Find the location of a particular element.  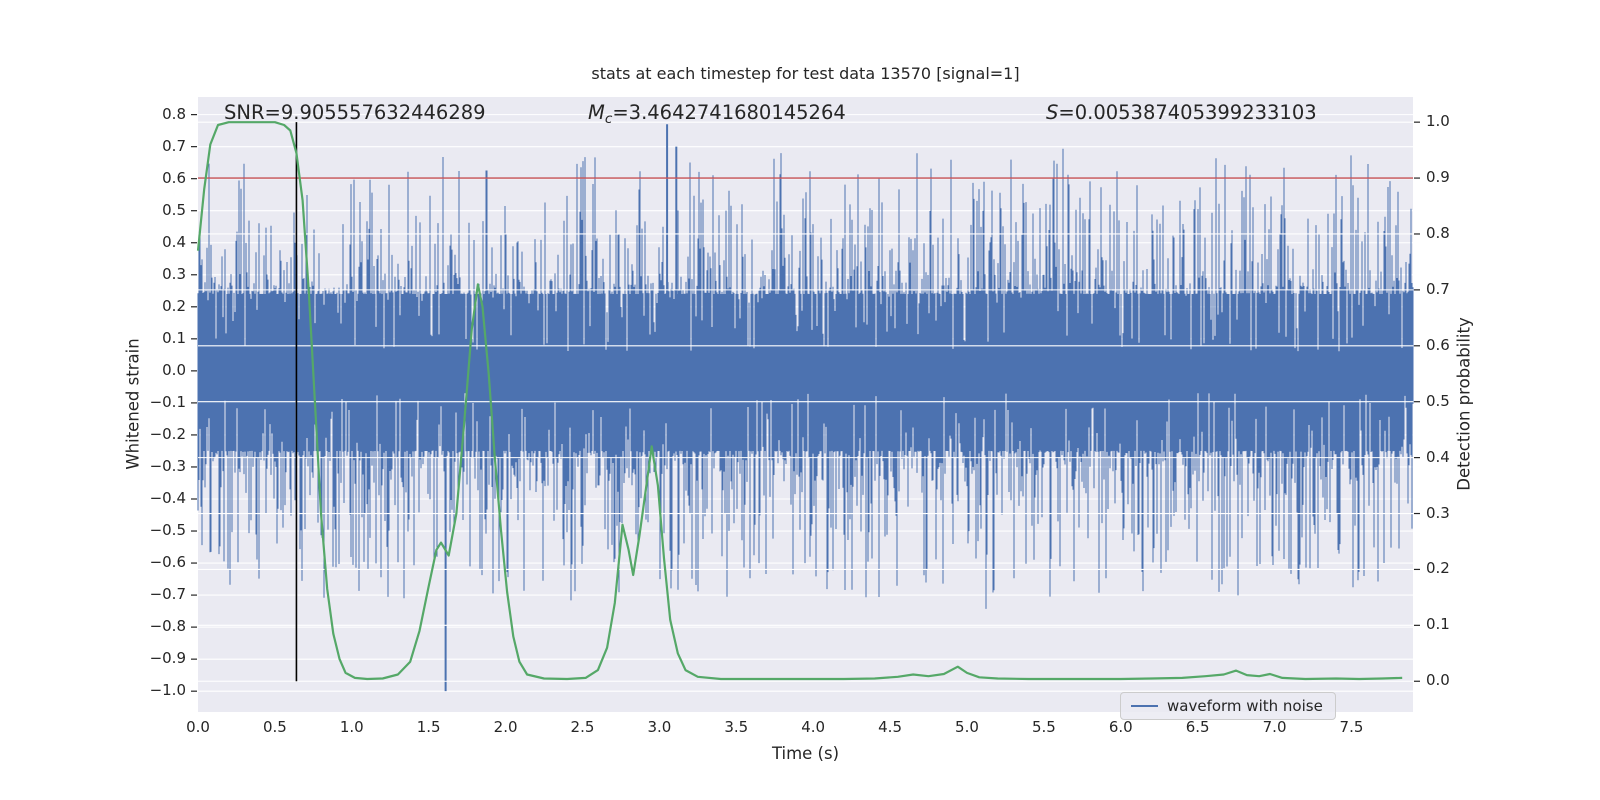

y-left-tick-label: 0.6 is located at coordinates (174, 177).